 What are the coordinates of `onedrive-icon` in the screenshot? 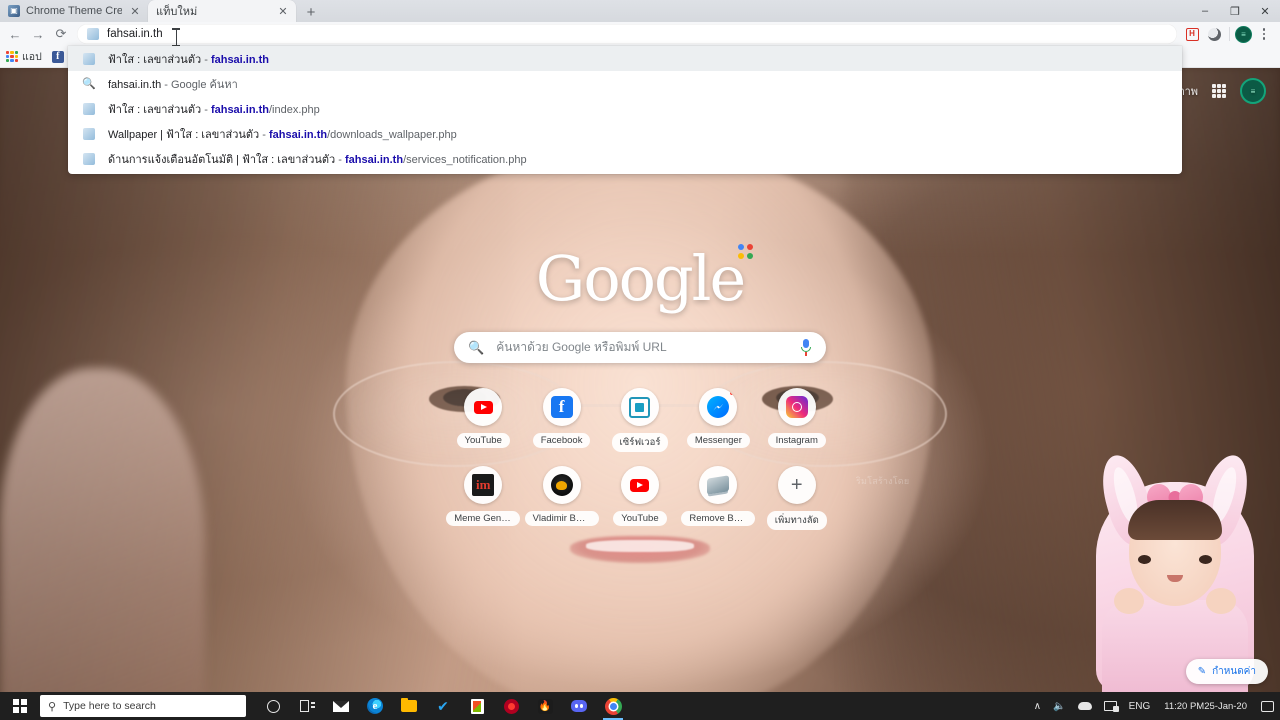 It's located at (1085, 706).